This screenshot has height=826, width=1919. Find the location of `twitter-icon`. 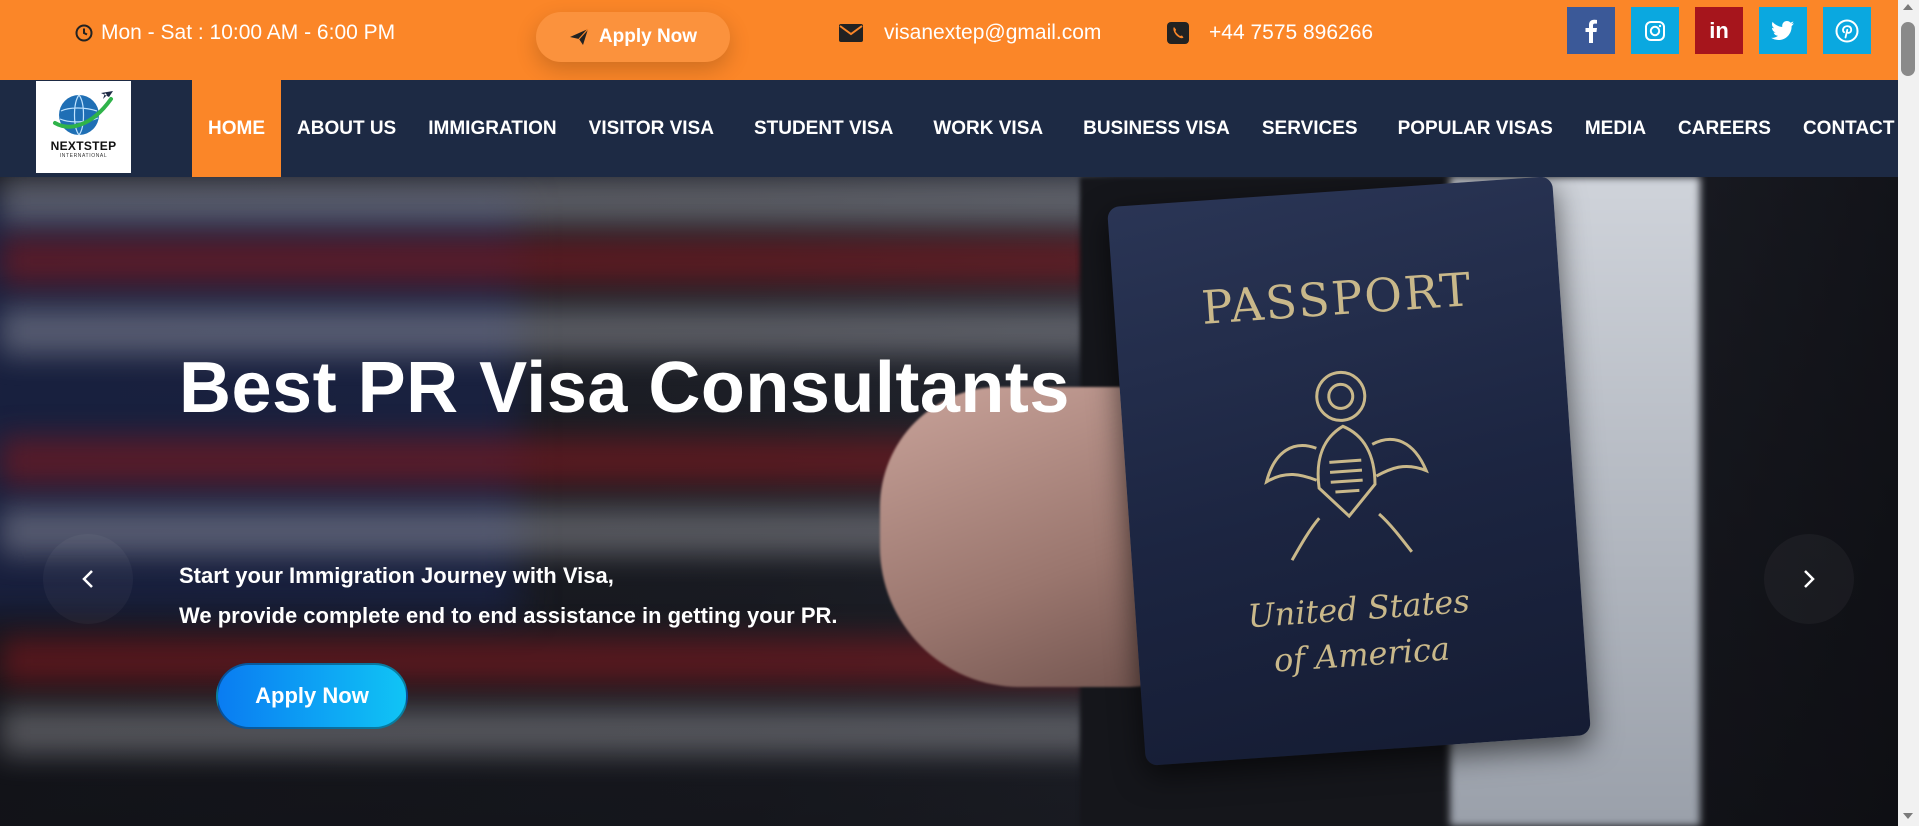

twitter-icon is located at coordinates (1782, 30).